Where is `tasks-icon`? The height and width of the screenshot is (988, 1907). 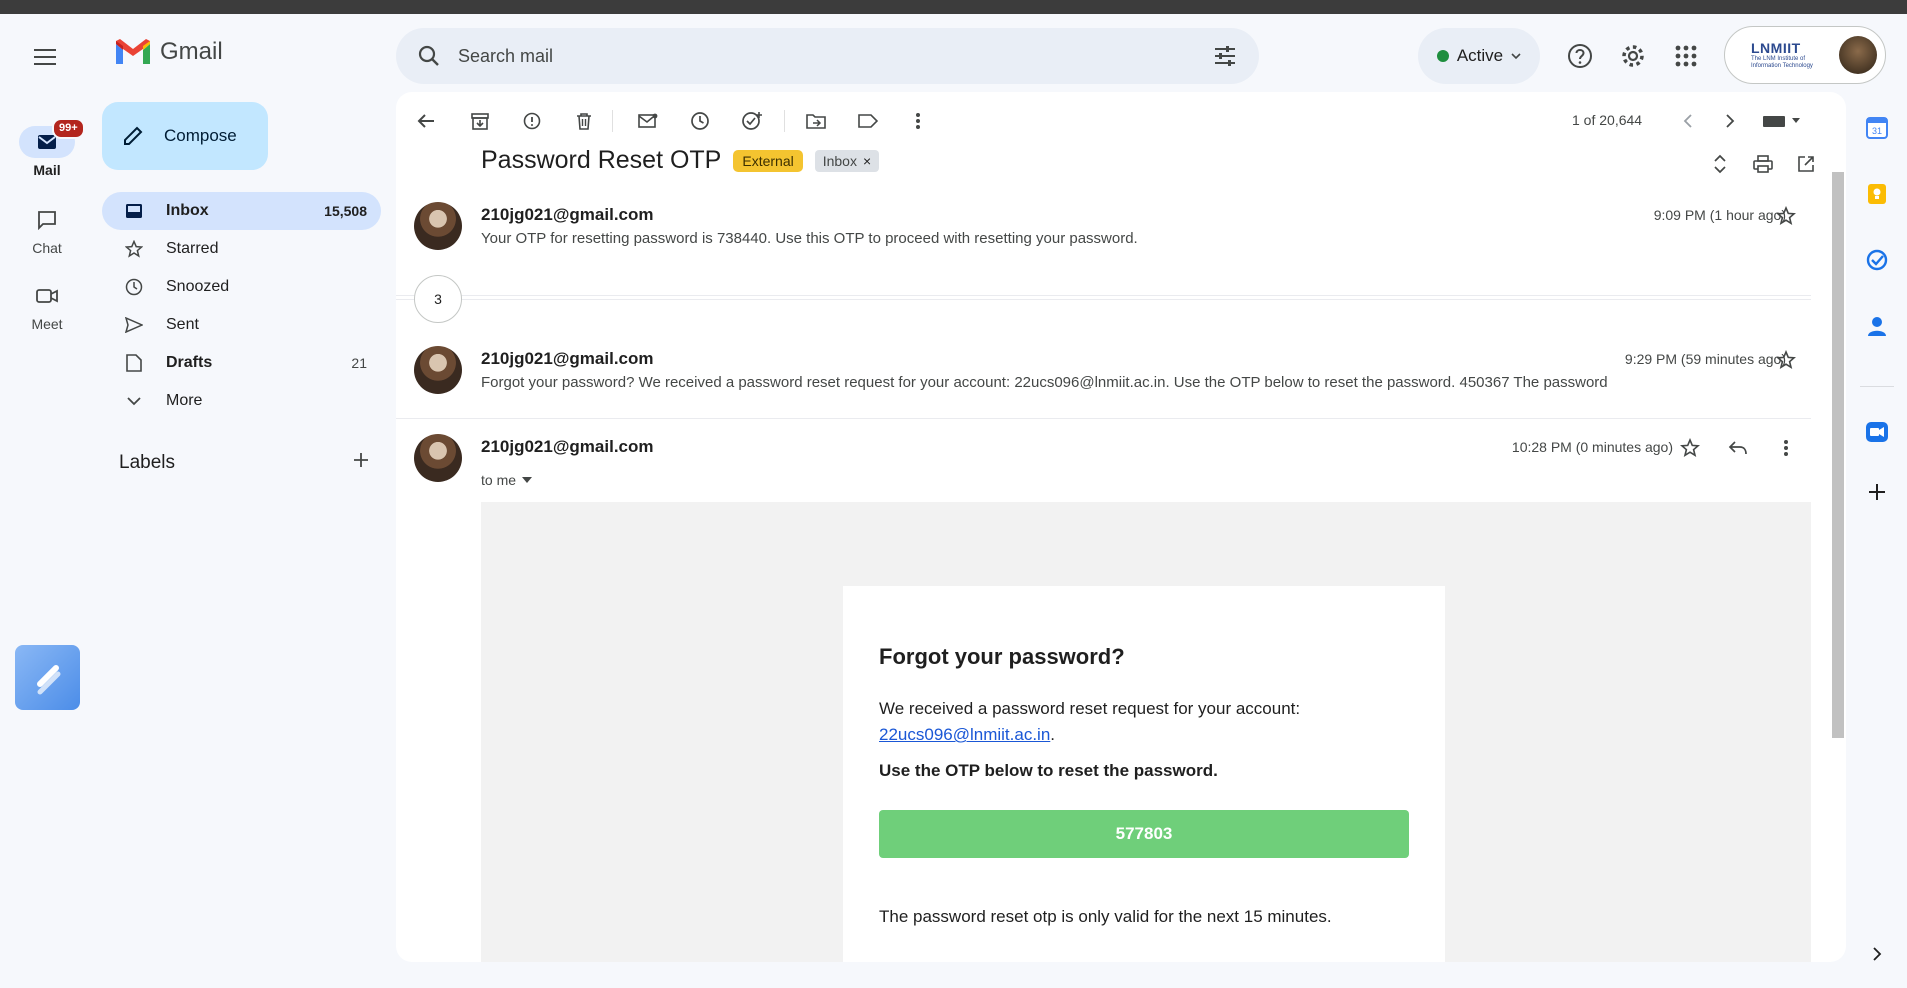
tasks-icon is located at coordinates (1877, 260).